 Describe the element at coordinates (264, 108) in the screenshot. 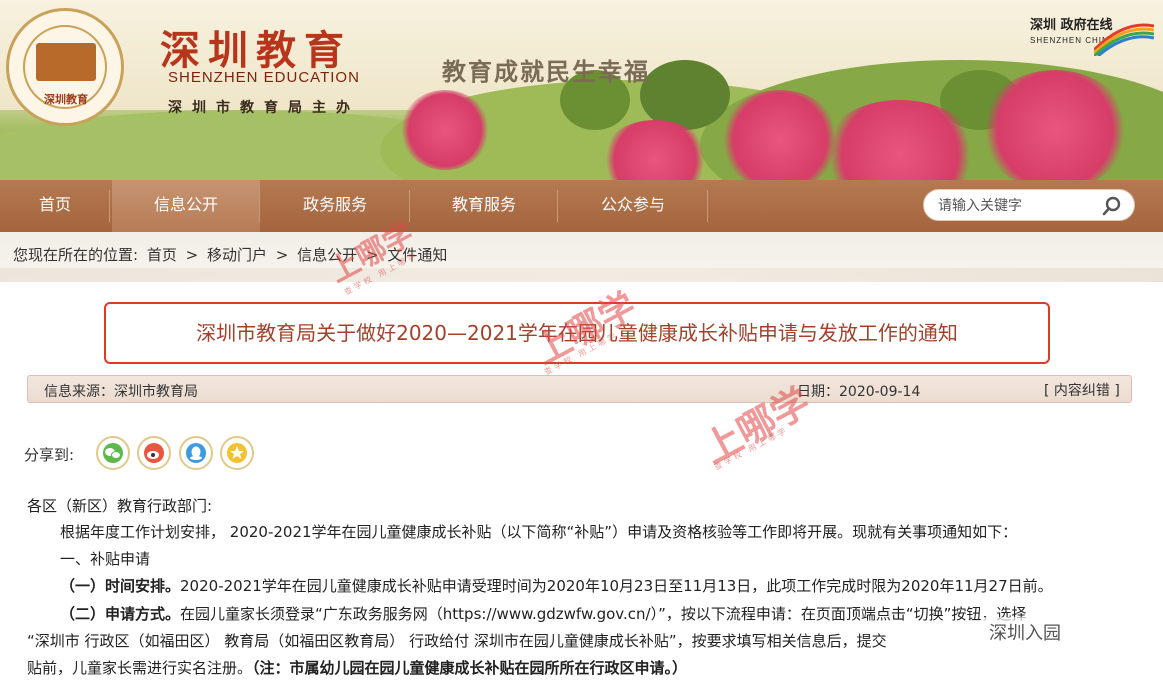

I see `site-organizer: 深圳市教育局主办` at that location.